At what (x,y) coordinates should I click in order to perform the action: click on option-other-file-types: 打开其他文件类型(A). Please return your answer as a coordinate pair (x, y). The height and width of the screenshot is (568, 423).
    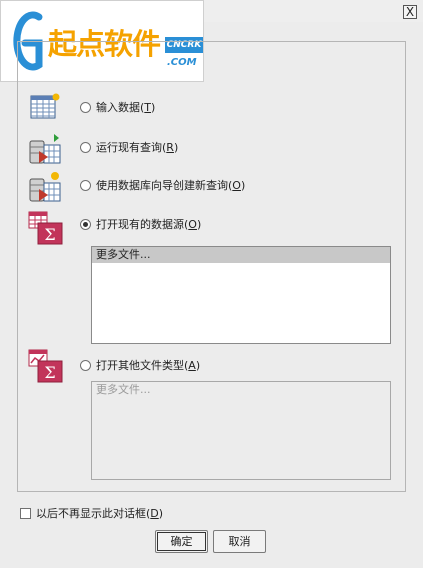
    Looking at the image, I should click on (140, 365).